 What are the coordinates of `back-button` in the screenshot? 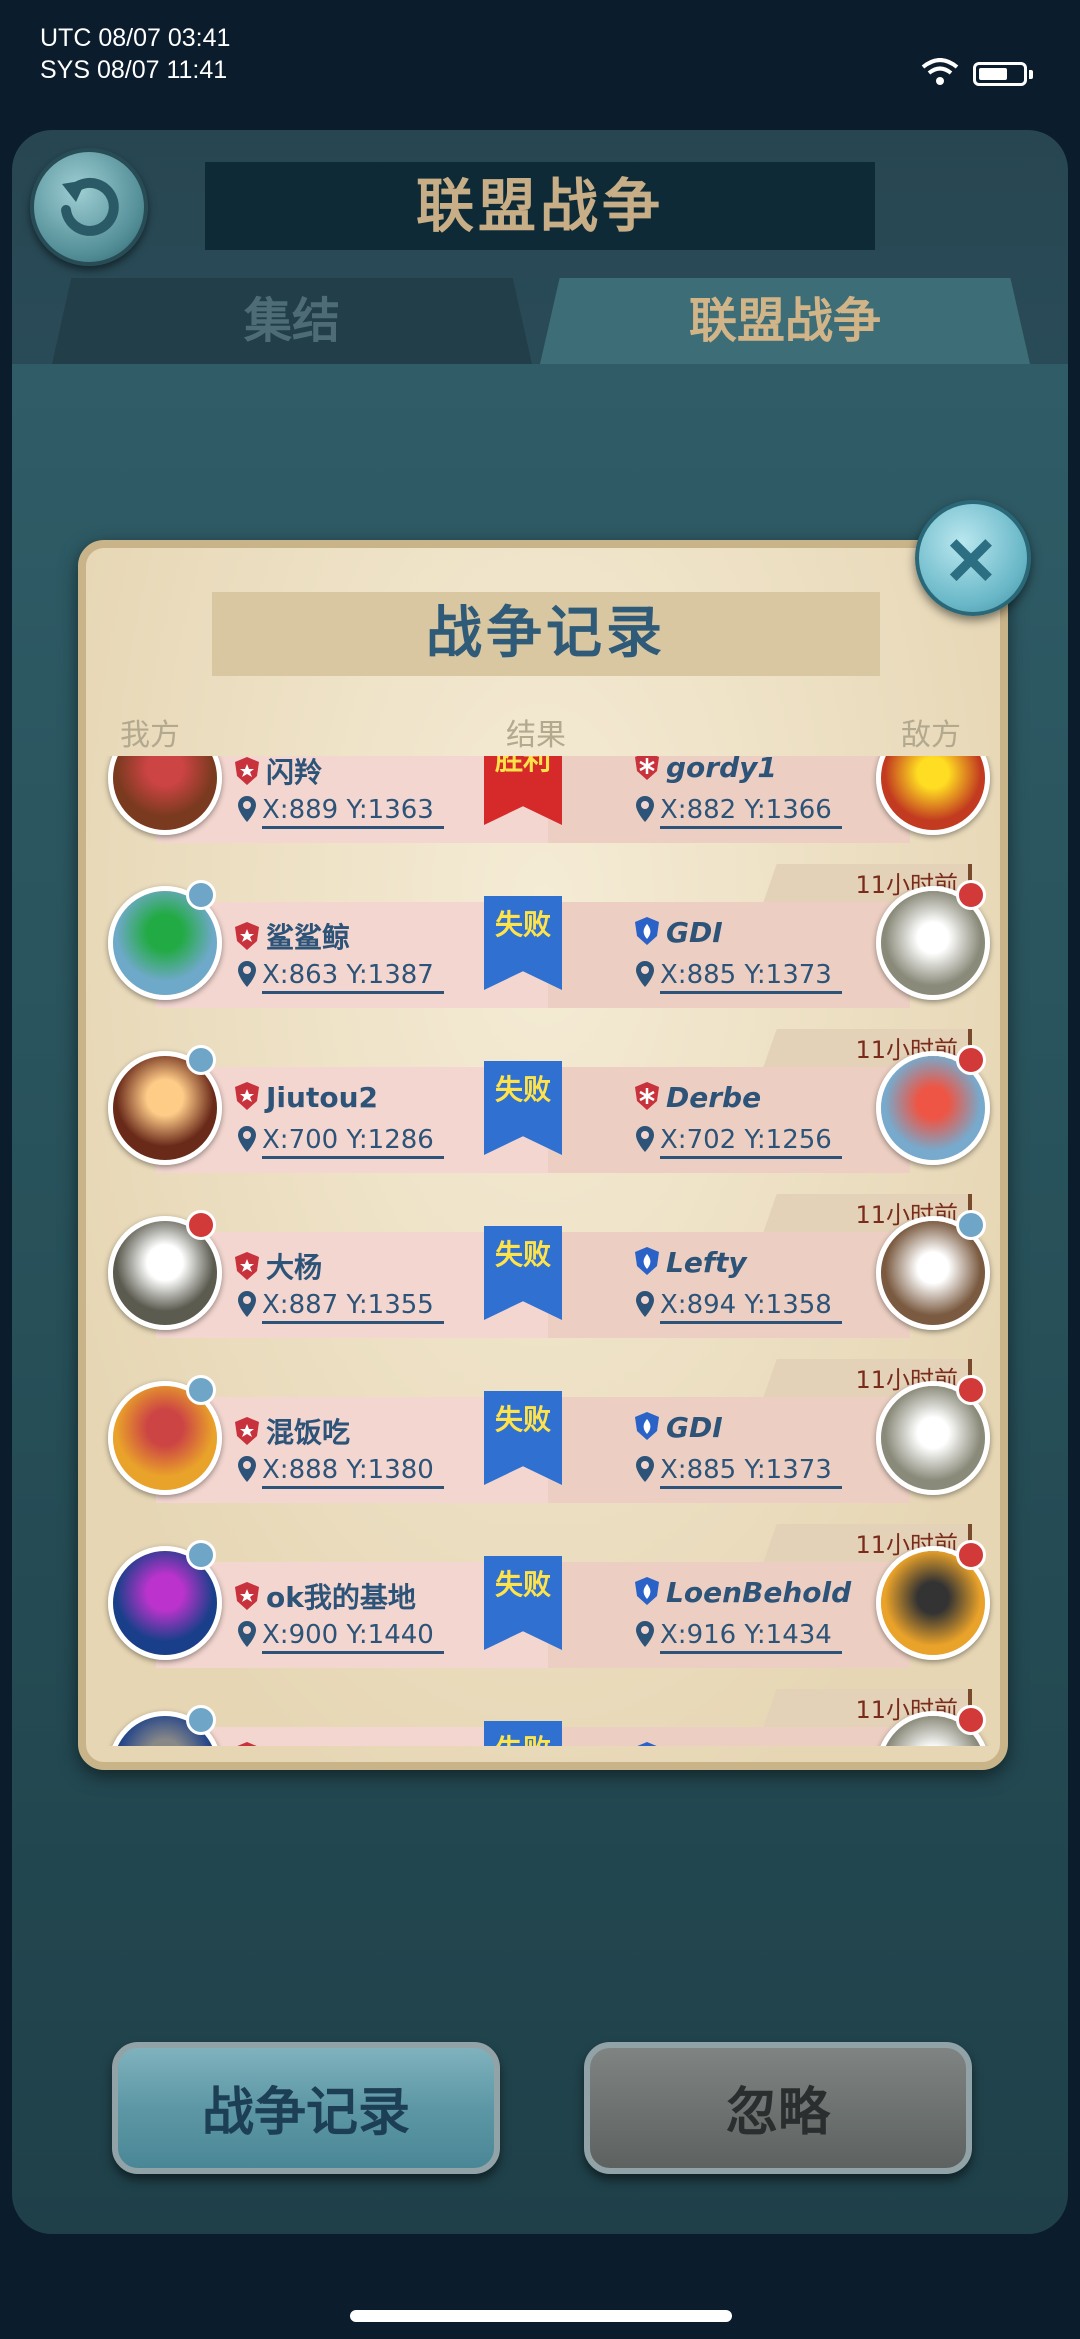 It's located at (89, 207).